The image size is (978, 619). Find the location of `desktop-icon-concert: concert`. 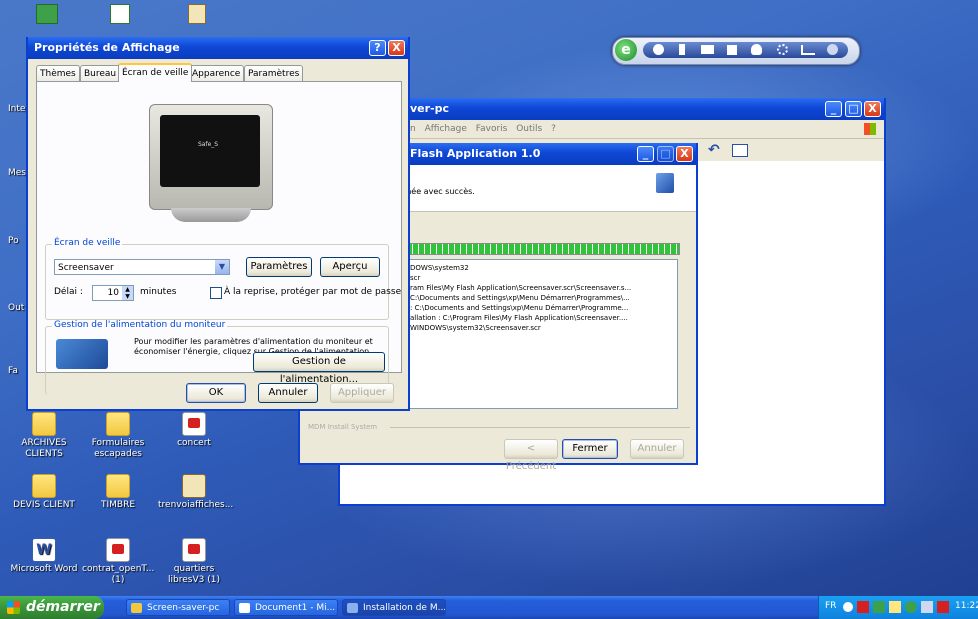

desktop-icon-concert: concert is located at coordinates (194, 430).